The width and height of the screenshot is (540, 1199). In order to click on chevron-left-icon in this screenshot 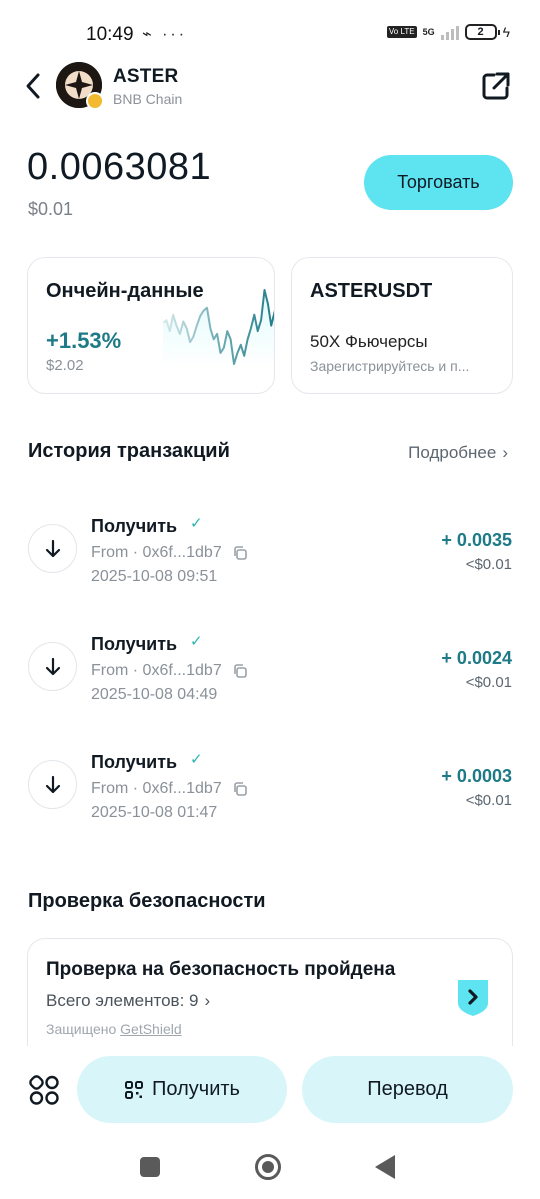, I will do `click(33, 86)`.